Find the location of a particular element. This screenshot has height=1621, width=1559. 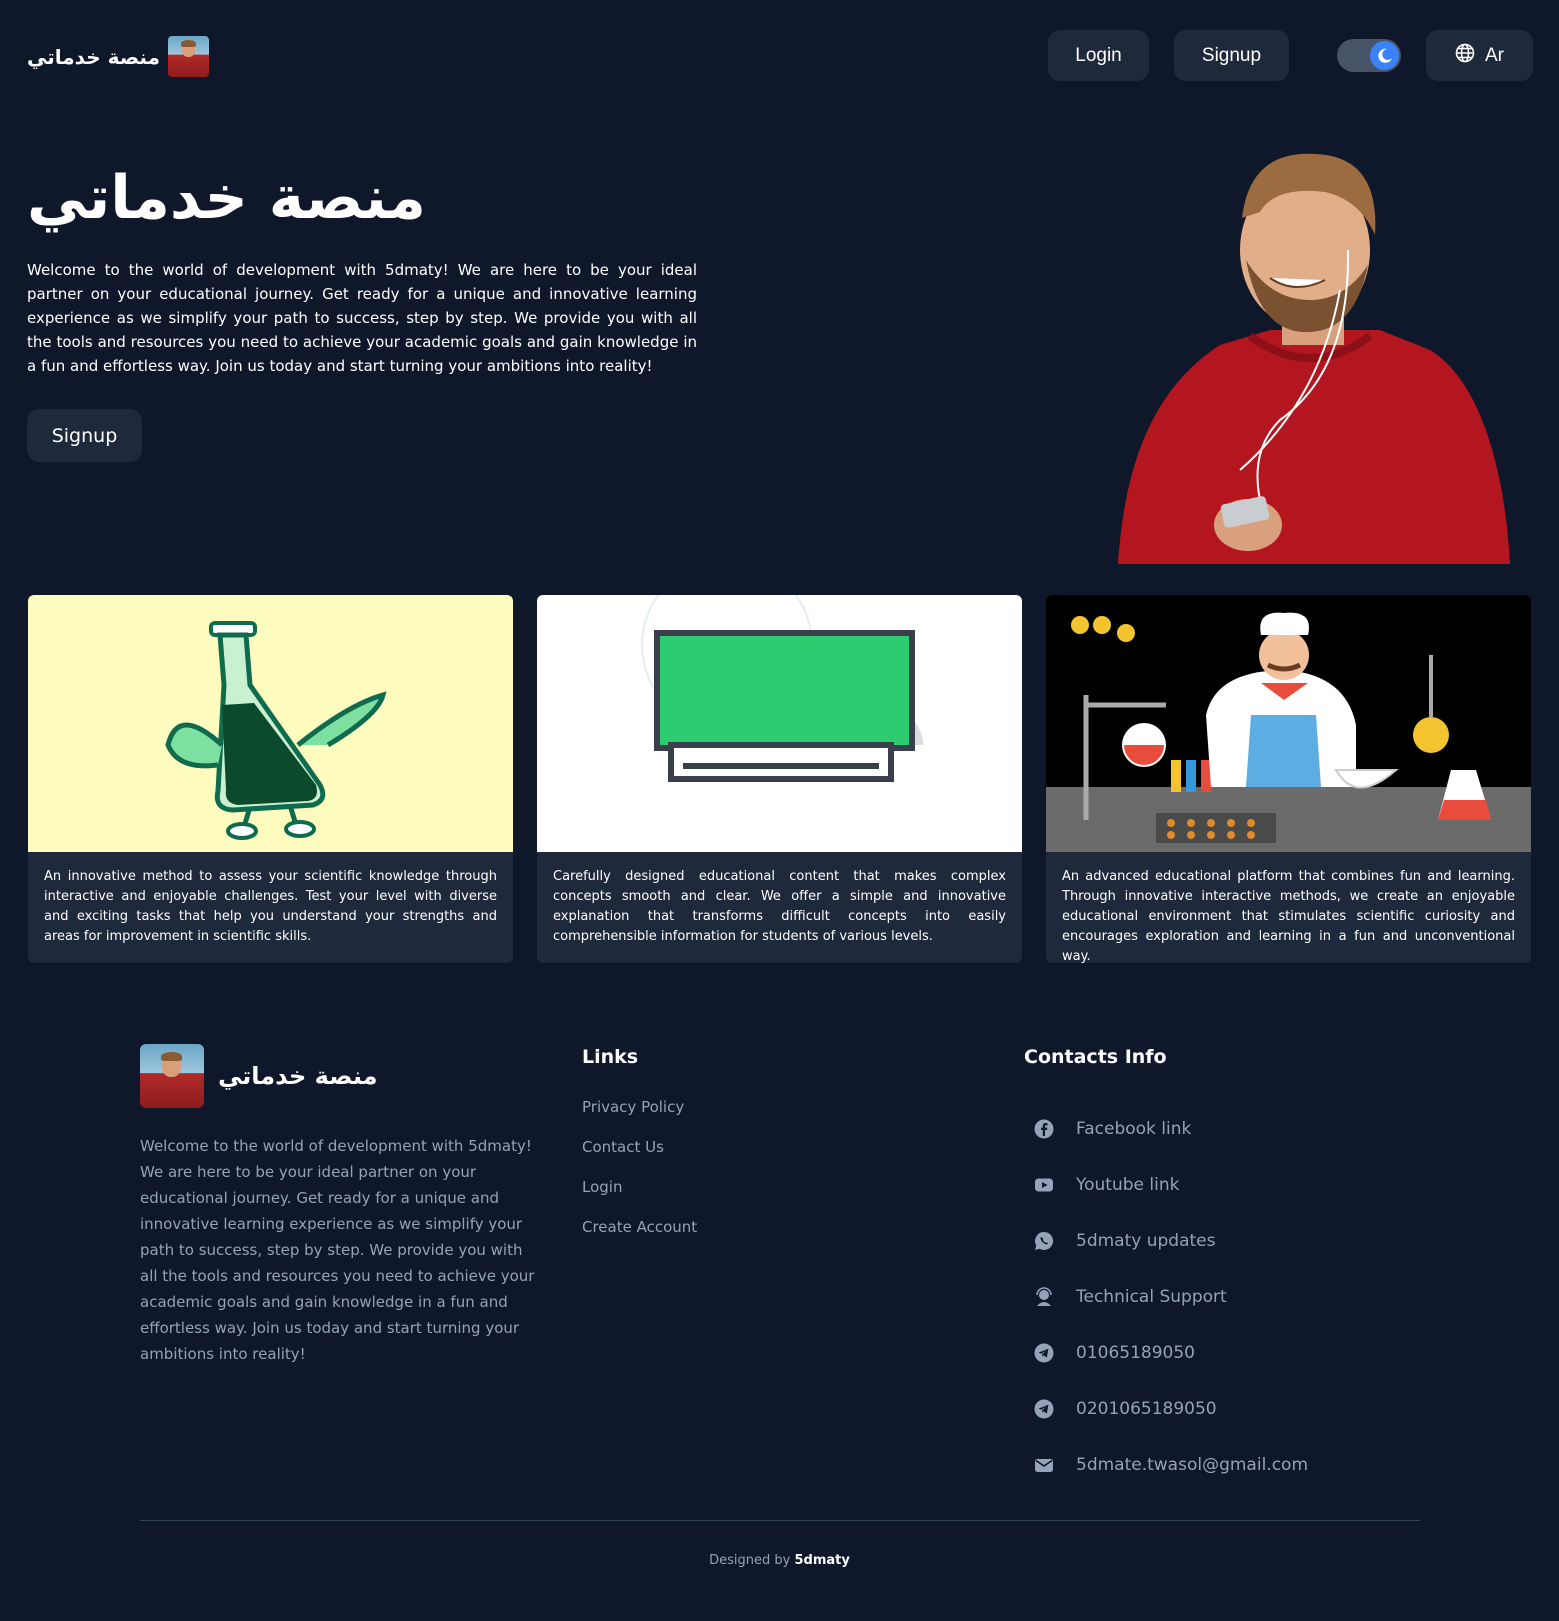

moon-icon is located at coordinates (1384, 55).